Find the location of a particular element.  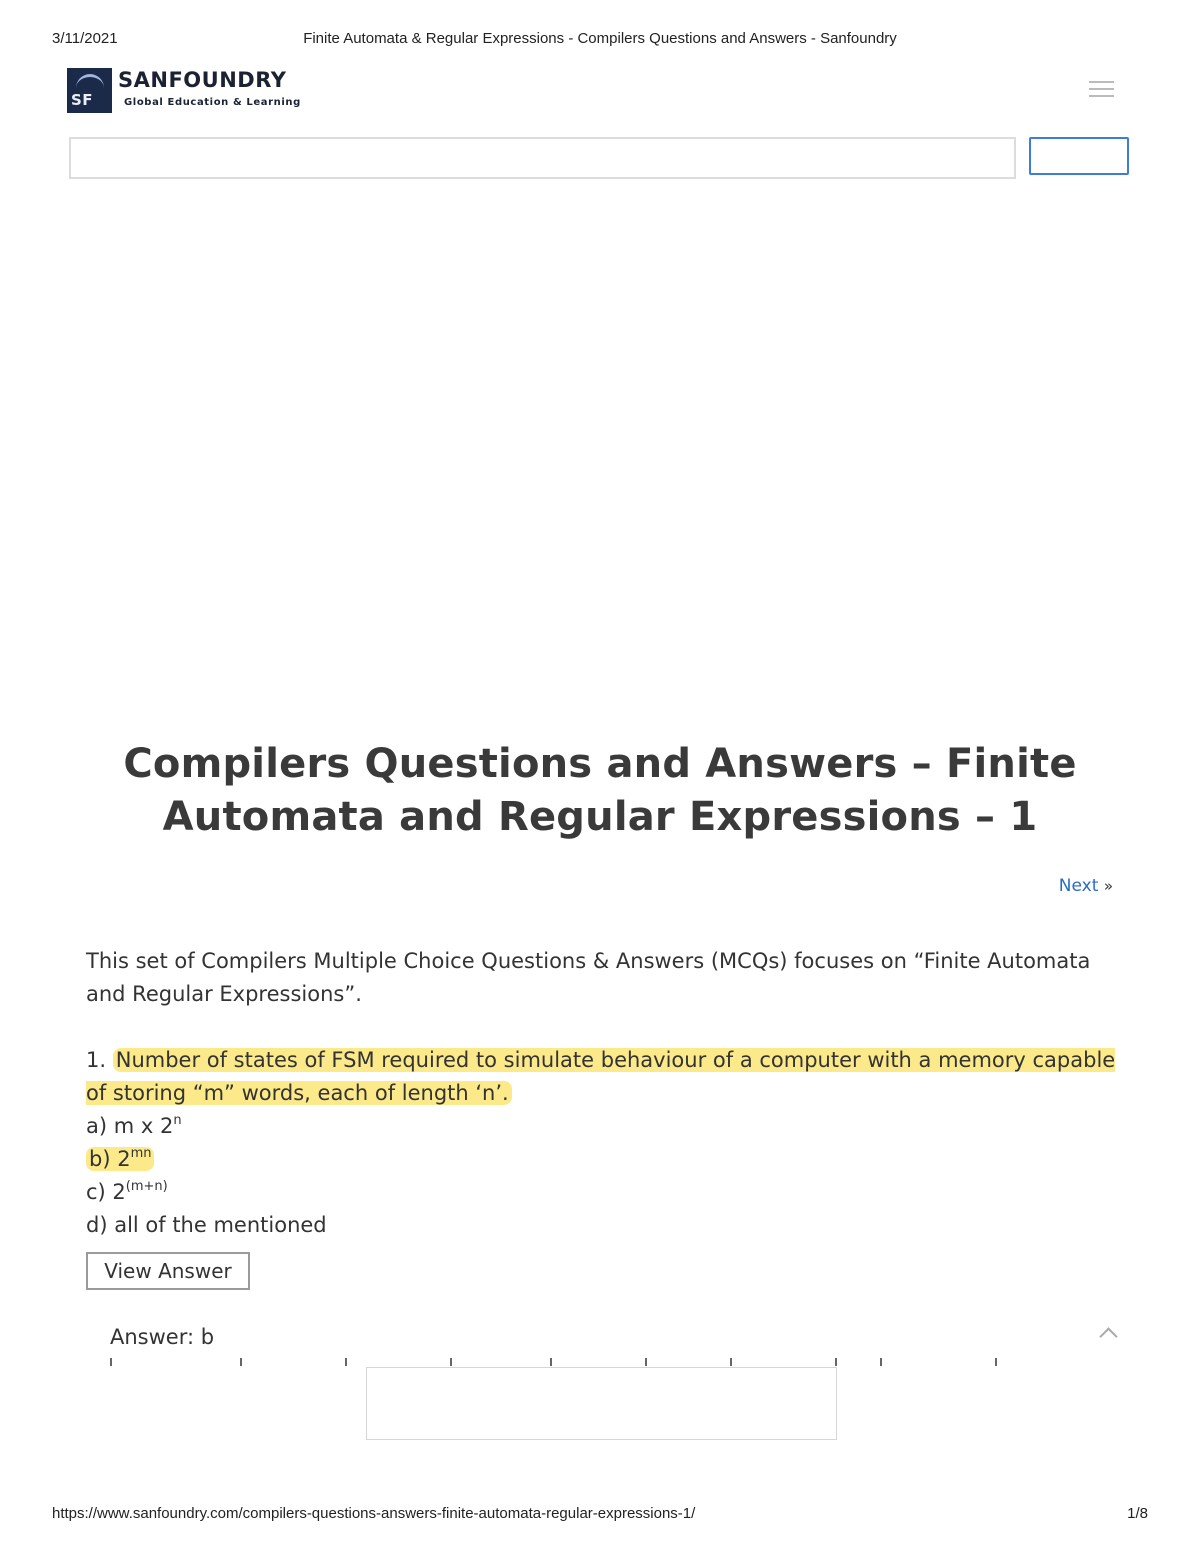

hamburger-menu-icon is located at coordinates (1101, 90).